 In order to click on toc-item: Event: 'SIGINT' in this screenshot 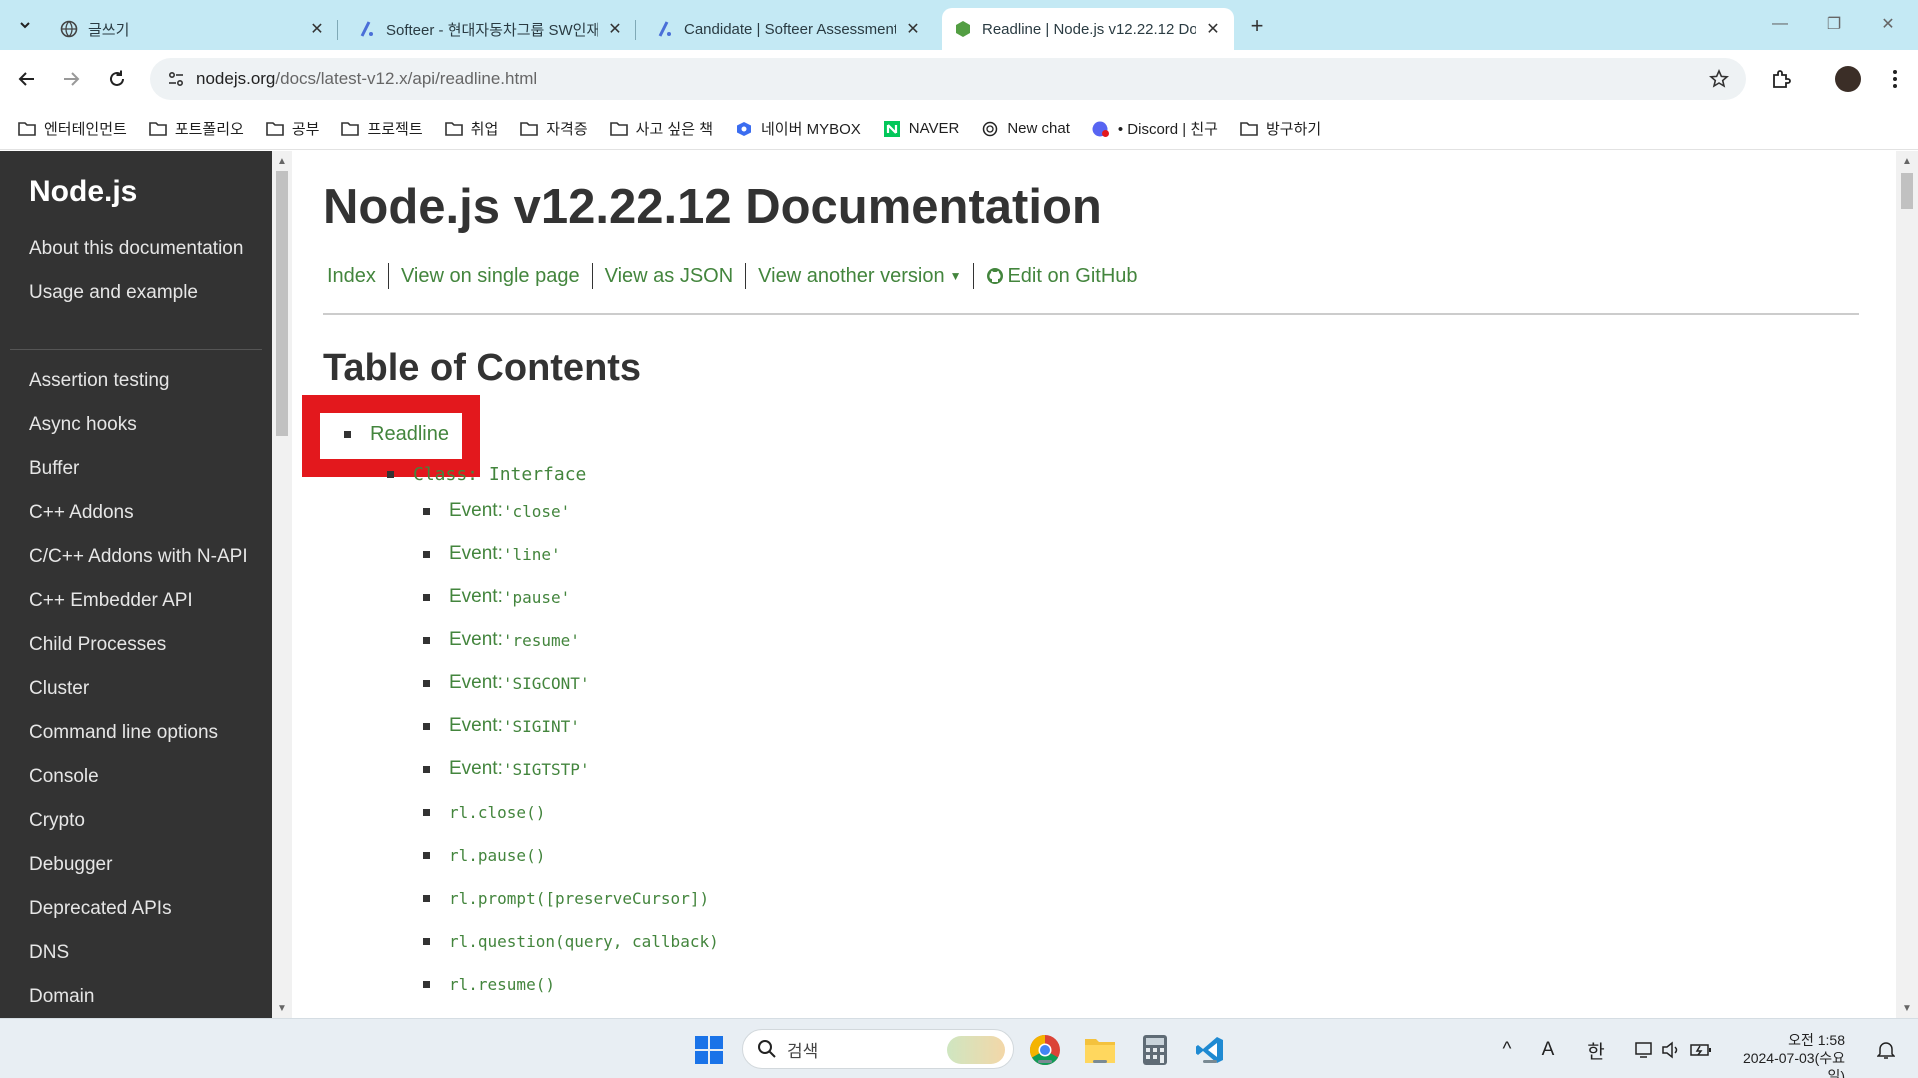, I will do `click(571, 726)`.